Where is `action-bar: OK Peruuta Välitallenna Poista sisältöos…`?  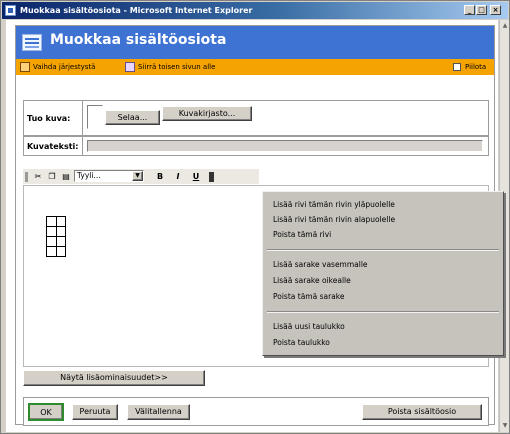 action-bar: OK Peruuta Välitallenna Poista sisältöos… is located at coordinates (256, 411).